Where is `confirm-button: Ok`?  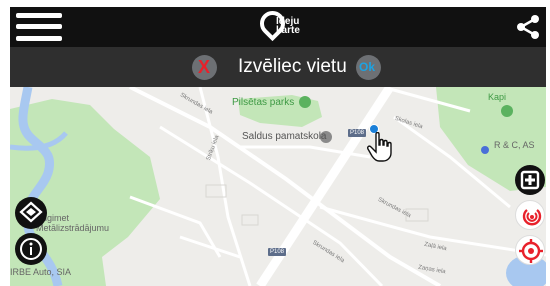 confirm-button: Ok is located at coordinates (368, 67).